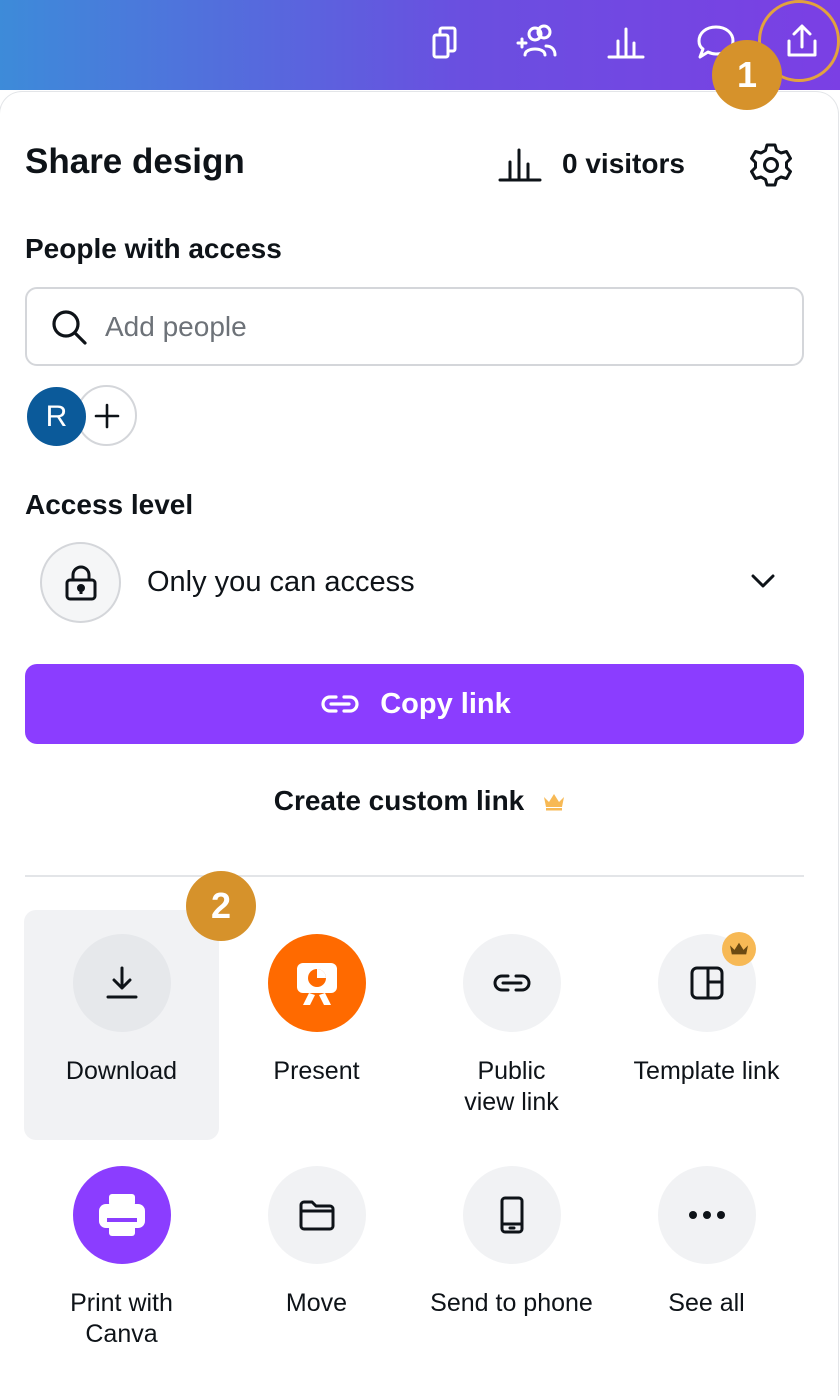  What do you see at coordinates (430, 326) in the screenshot?
I see `add-people-input` at bounding box center [430, 326].